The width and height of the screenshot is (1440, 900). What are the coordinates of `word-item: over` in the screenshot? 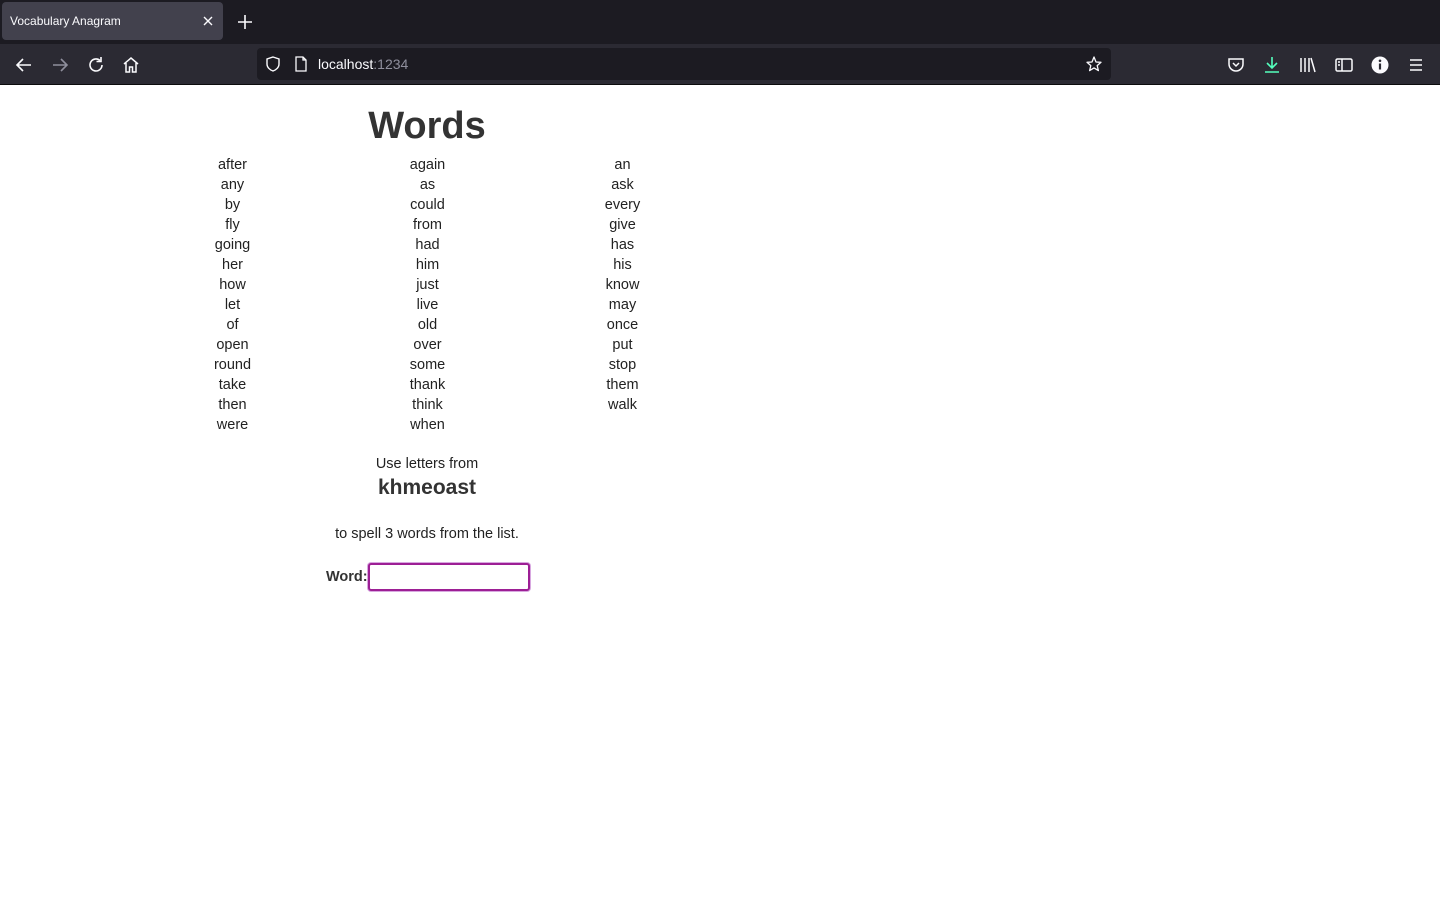 It's located at (427, 345).